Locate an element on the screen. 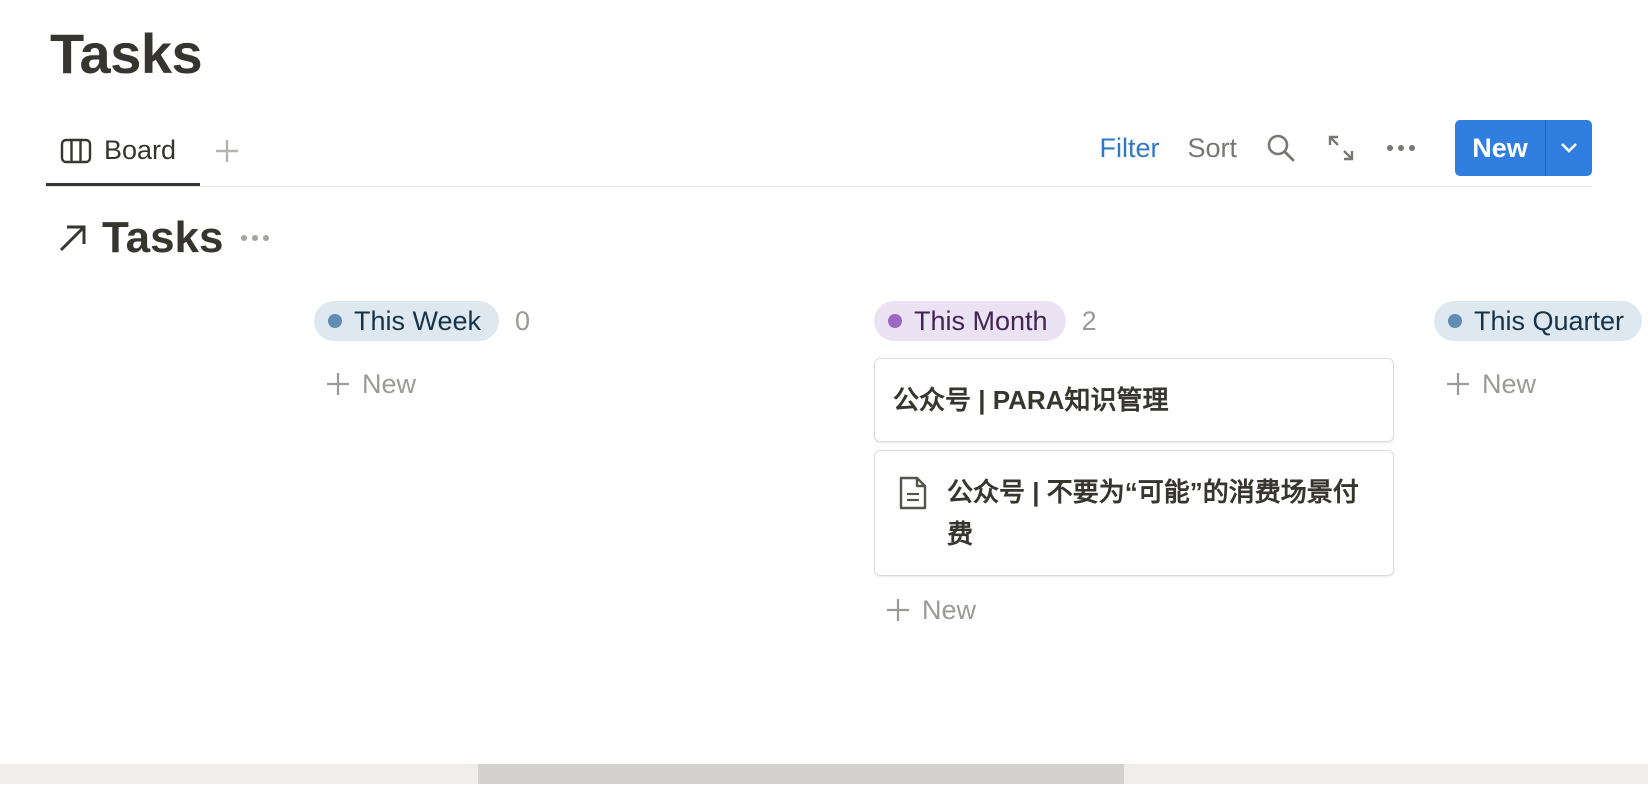 The height and width of the screenshot is (798, 1648). linked-database-header: Tasks is located at coordinates (165, 238).